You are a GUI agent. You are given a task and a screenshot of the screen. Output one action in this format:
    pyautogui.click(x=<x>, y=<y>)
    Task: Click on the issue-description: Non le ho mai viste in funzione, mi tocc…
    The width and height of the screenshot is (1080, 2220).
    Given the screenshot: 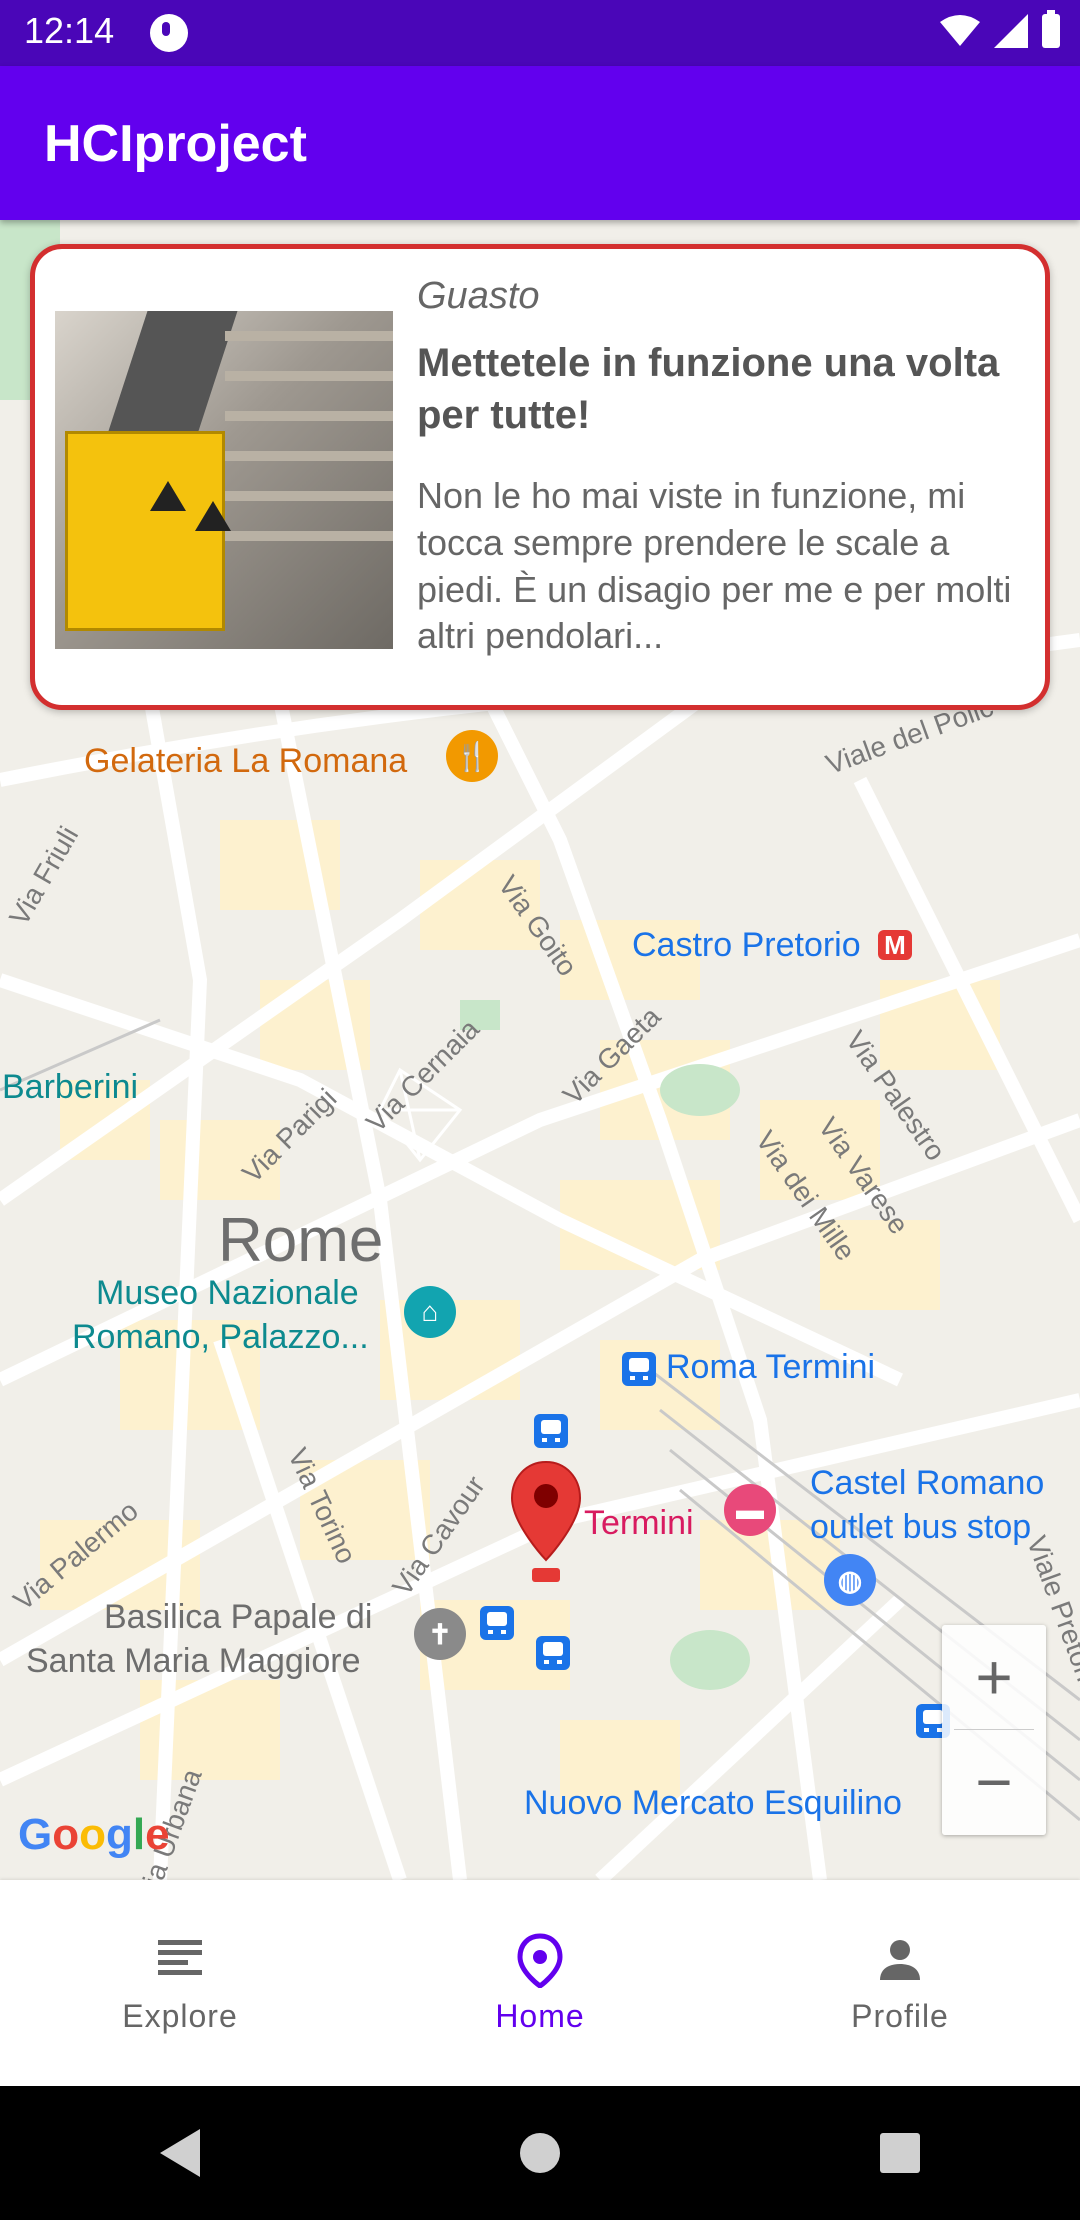 What is the action you would take?
    pyautogui.click(x=714, y=566)
    